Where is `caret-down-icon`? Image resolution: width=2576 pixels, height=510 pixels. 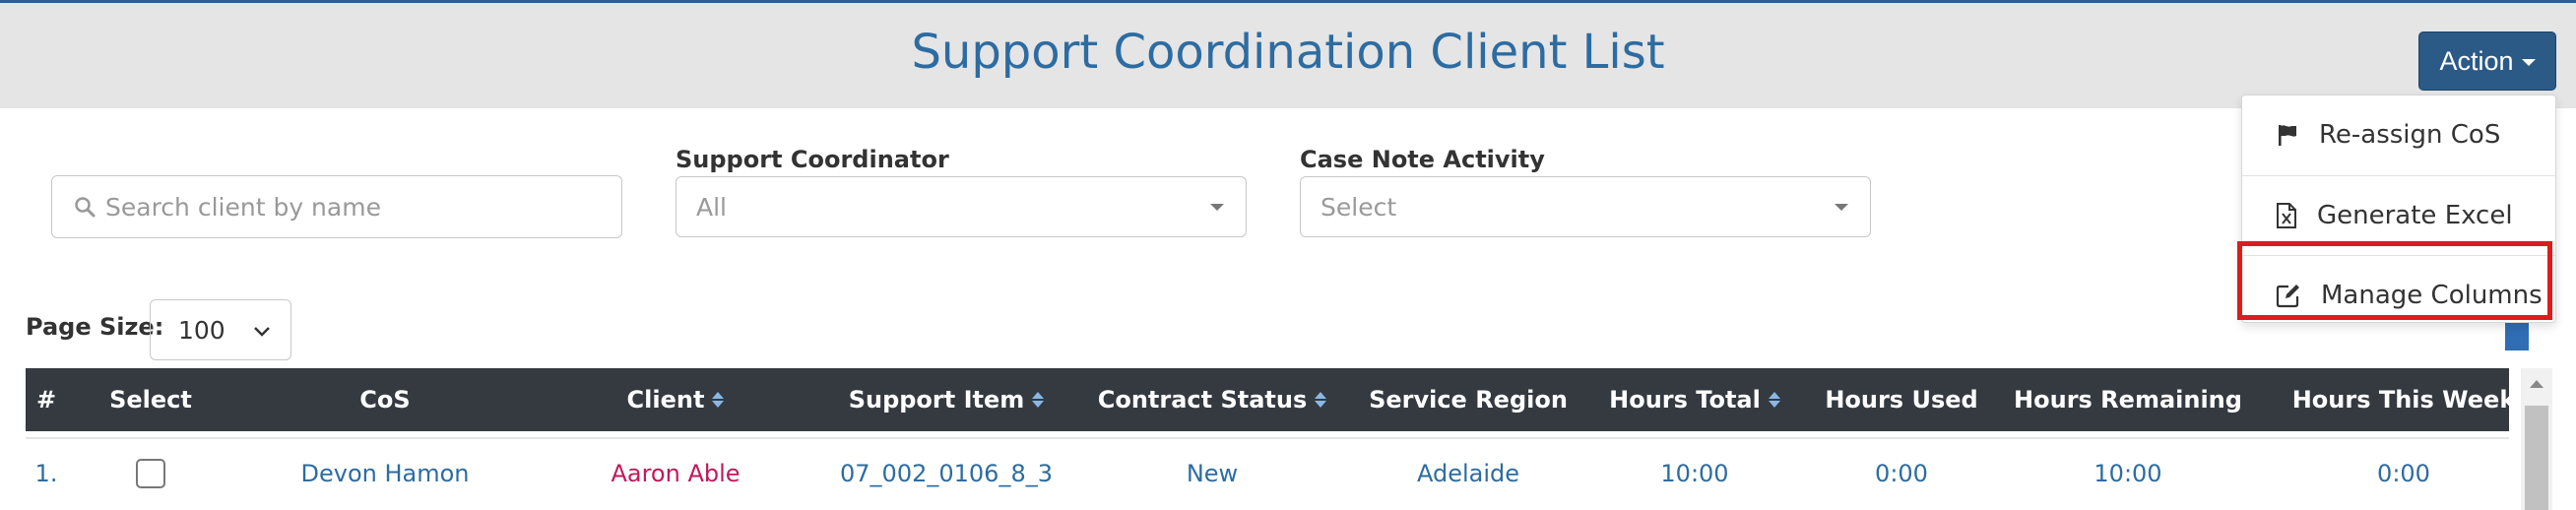 caret-down-icon is located at coordinates (2528, 62).